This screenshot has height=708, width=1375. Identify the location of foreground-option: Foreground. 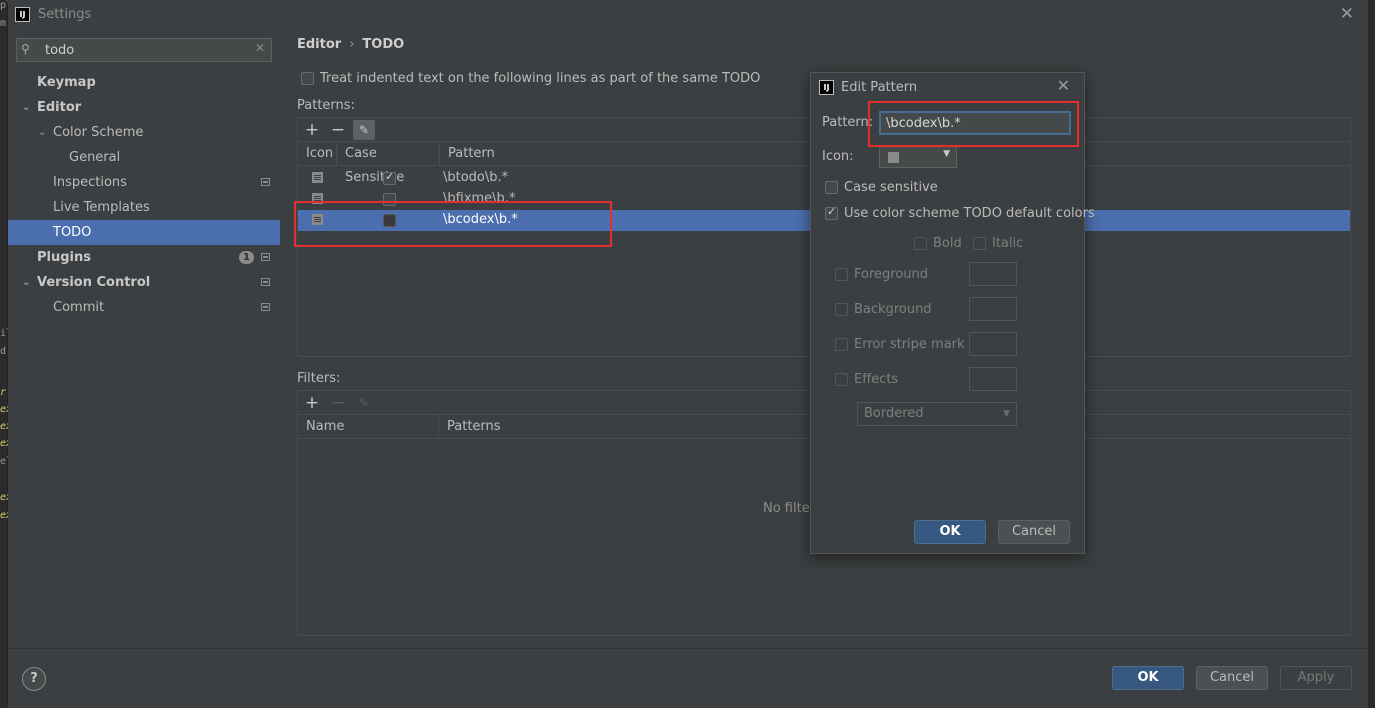
(881, 274).